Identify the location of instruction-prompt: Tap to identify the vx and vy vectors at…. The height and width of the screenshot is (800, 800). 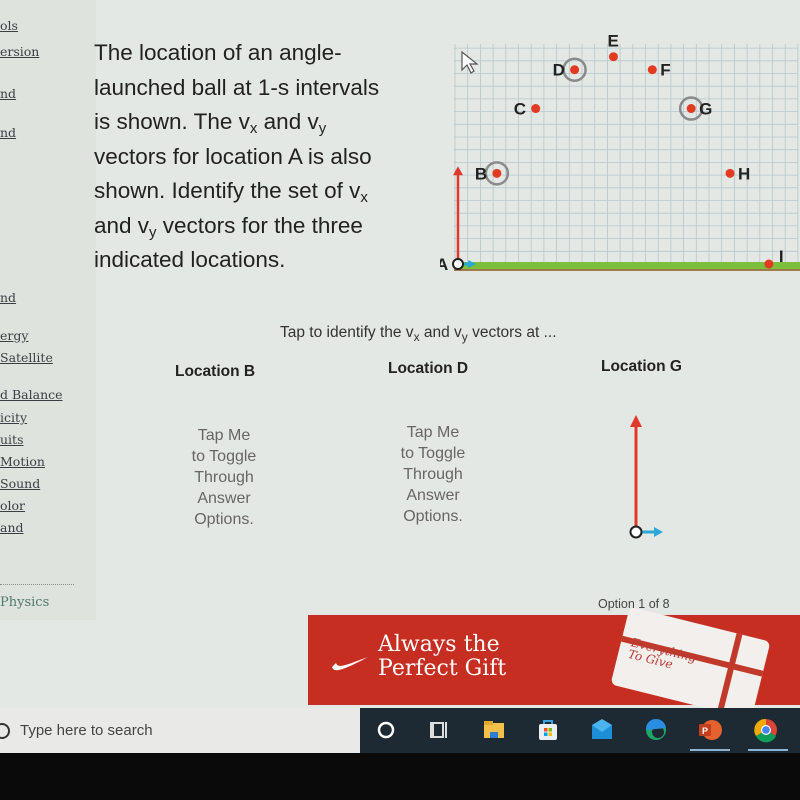
(418, 333).